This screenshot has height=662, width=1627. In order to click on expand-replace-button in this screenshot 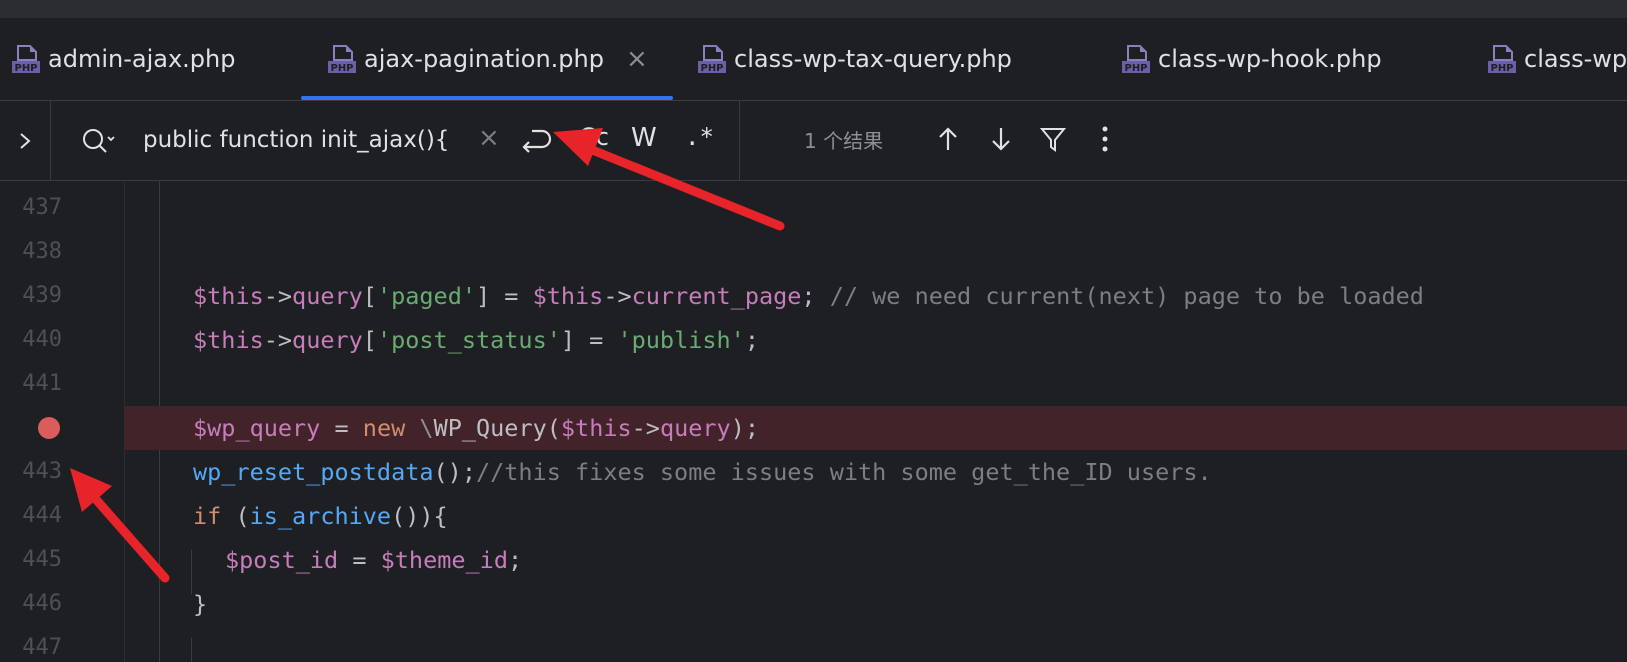, I will do `click(25, 140)`.